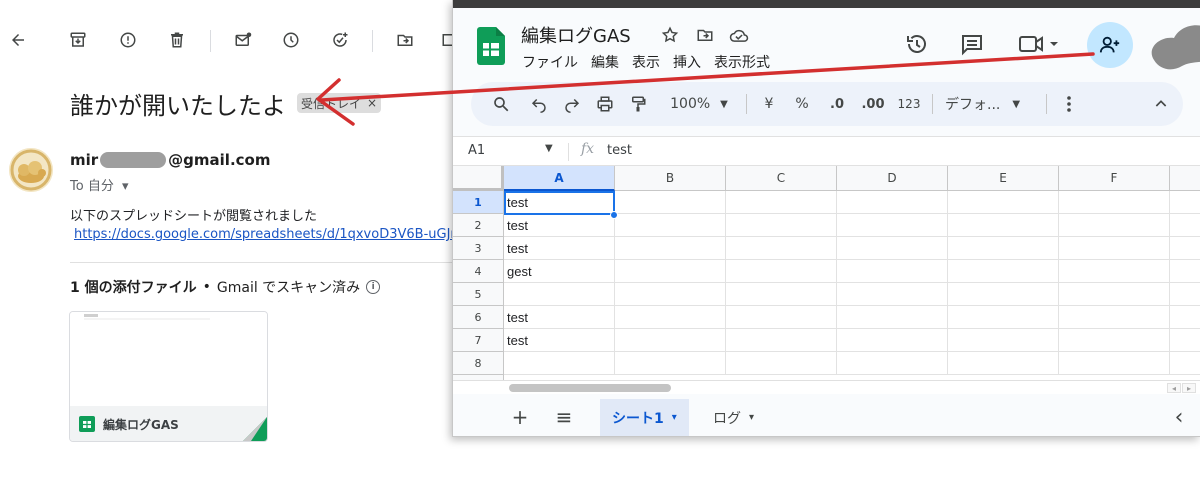 Image resolution: width=1200 pixels, height=486 pixels. Describe the element at coordinates (781, 294) in the screenshot. I see `cell-c5` at that location.